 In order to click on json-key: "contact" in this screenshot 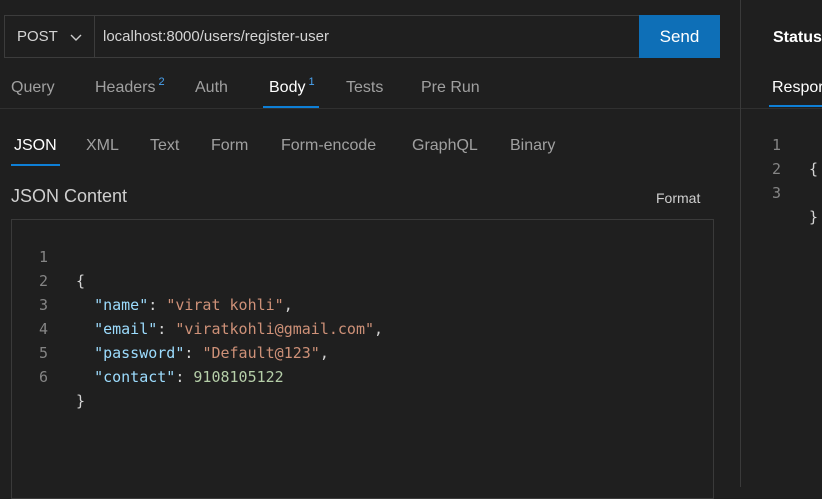, I will do `click(135, 377)`.